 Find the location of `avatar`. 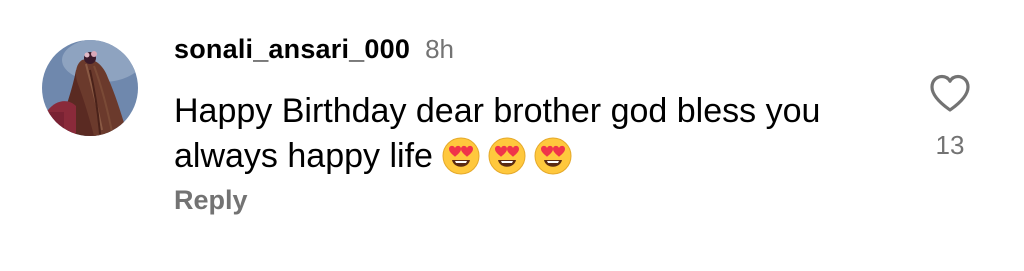

avatar is located at coordinates (90, 88).